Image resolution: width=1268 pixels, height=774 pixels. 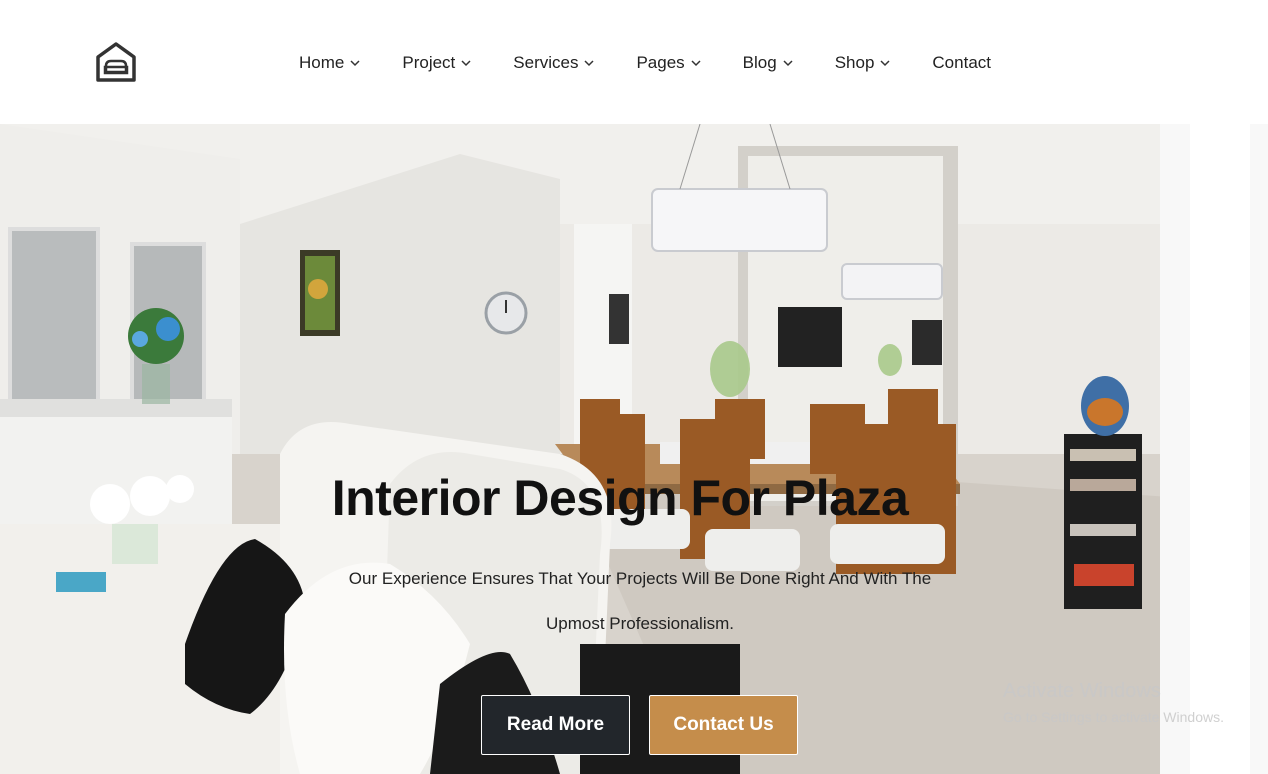 I want to click on nav-shop: Shop, so click(x=863, y=63).